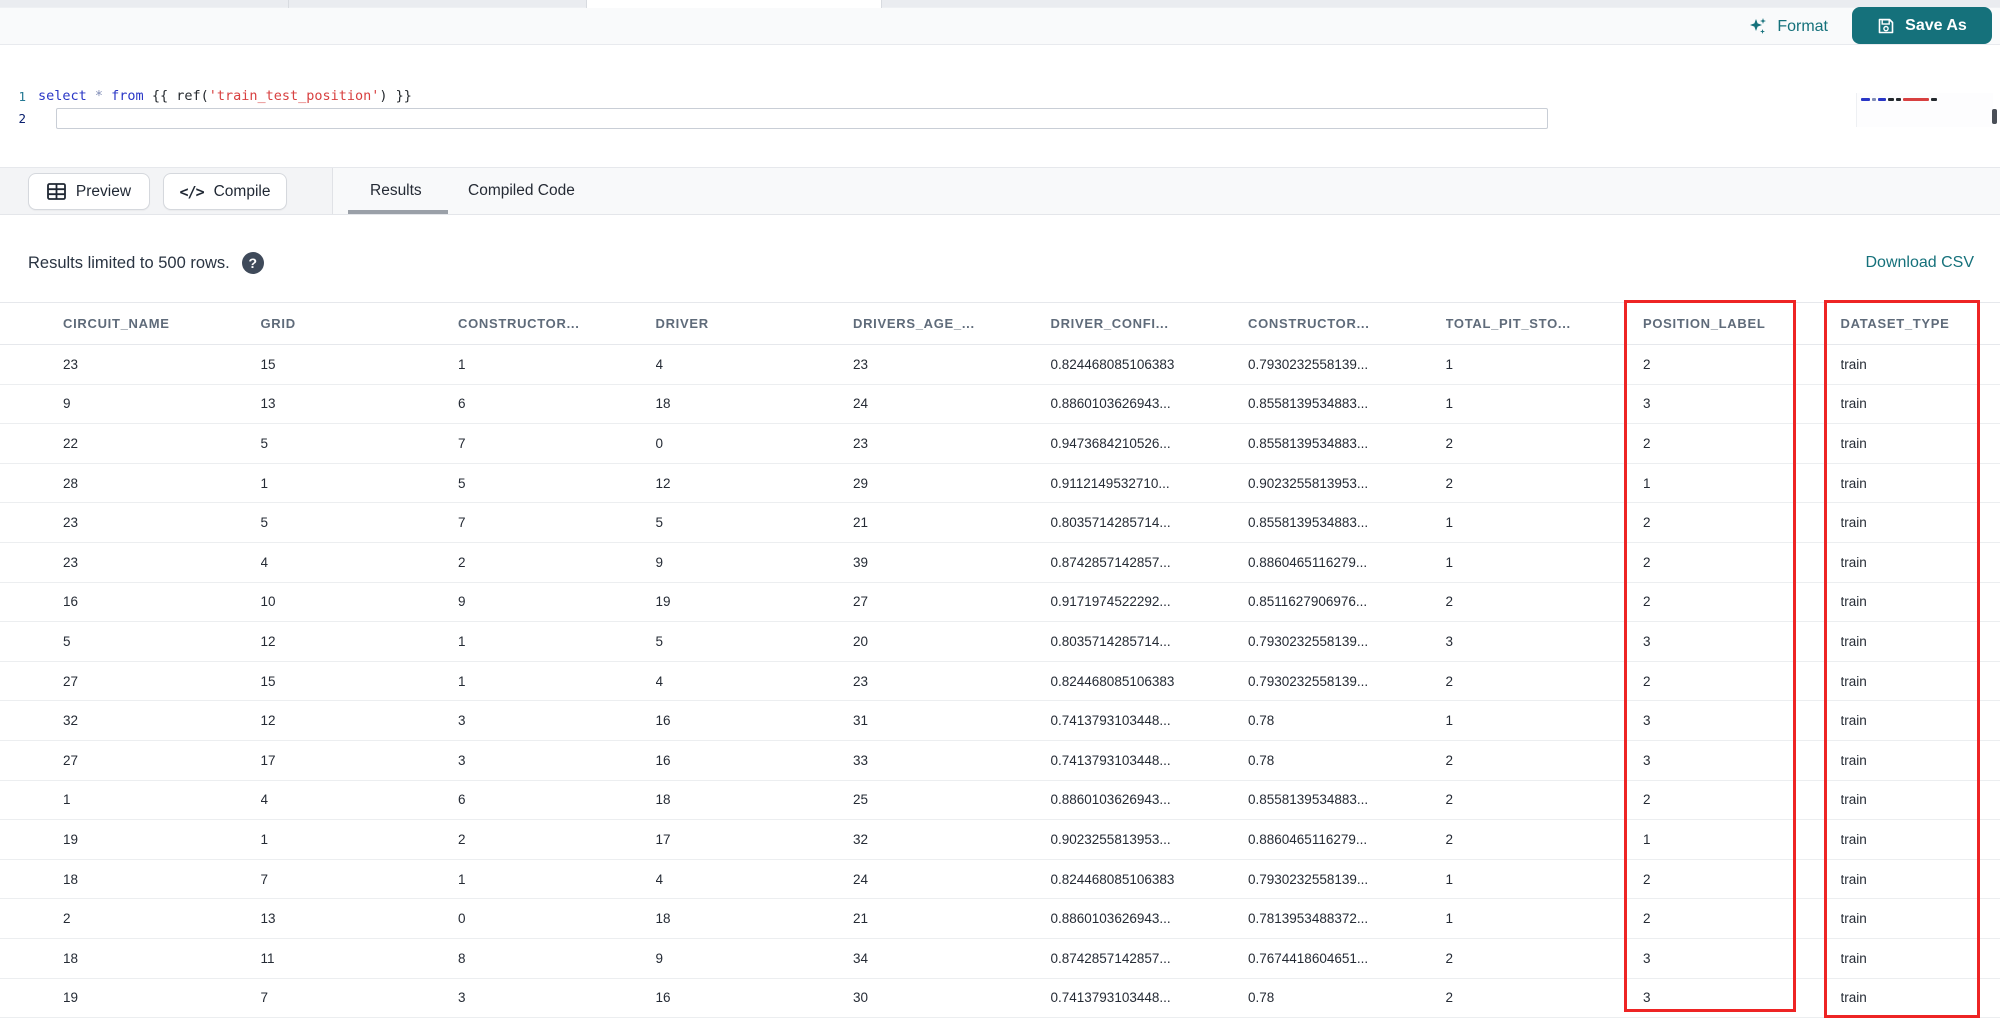  I want to click on compile-label: Compile, so click(242, 191).